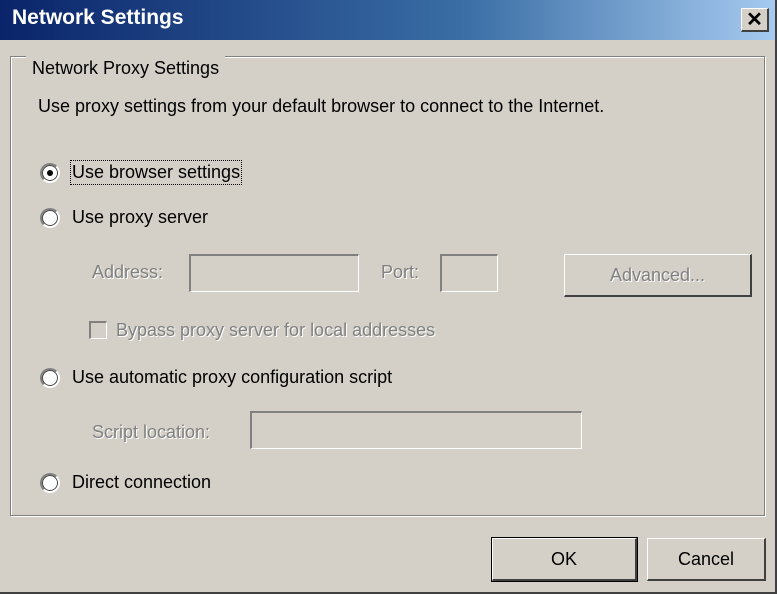 Image resolution: width=777 pixels, height=594 pixels. I want to click on option-label-browser: Use browser settings, so click(156, 172).